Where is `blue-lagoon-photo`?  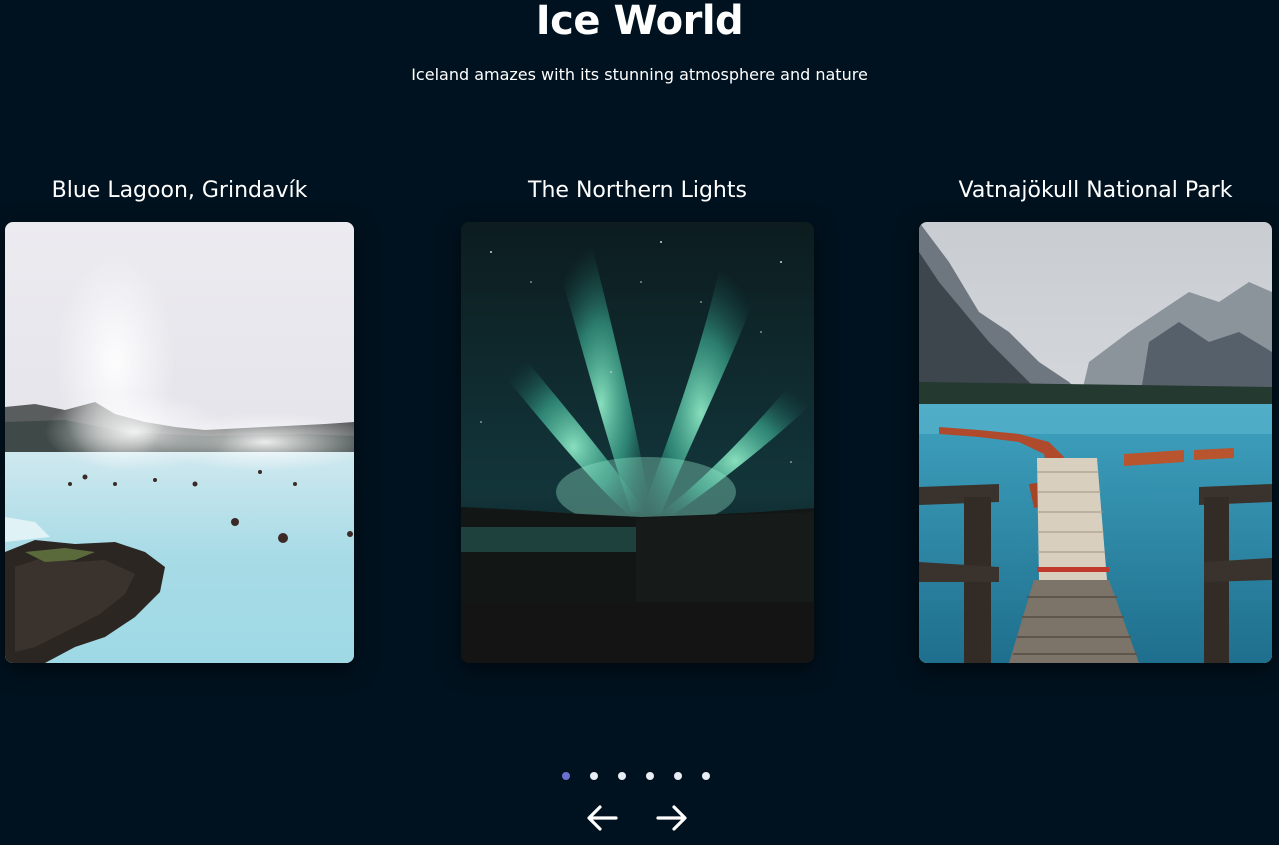
blue-lagoon-photo is located at coordinates (179, 442).